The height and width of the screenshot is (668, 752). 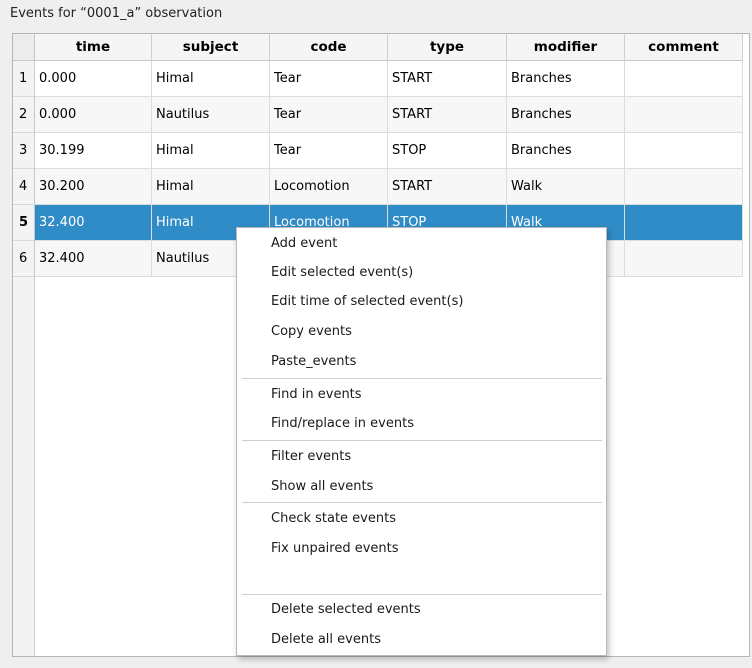 I want to click on row-number: 3, so click(x=24, y=151).